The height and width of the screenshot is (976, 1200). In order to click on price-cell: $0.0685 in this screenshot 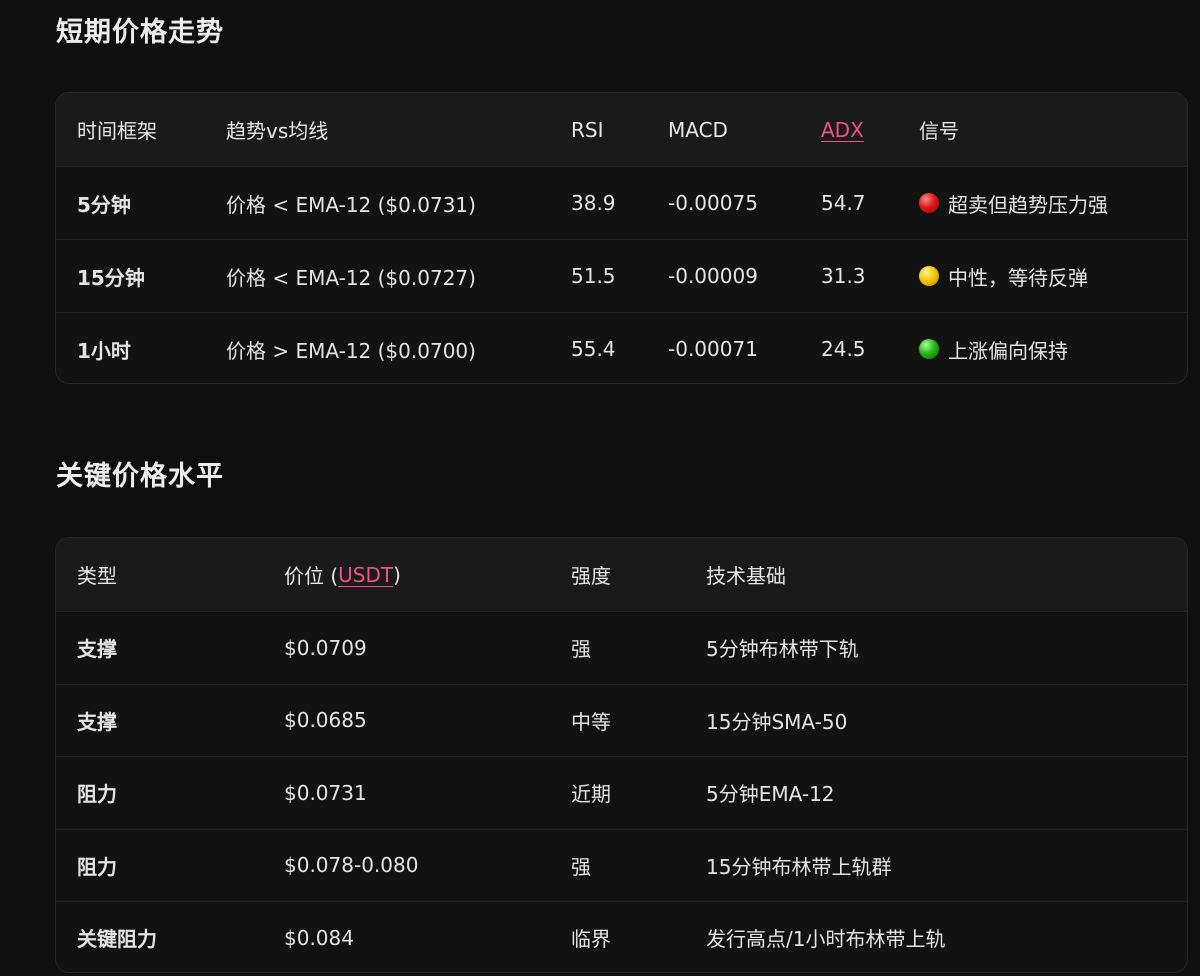, I will do `click(325, 720)`.